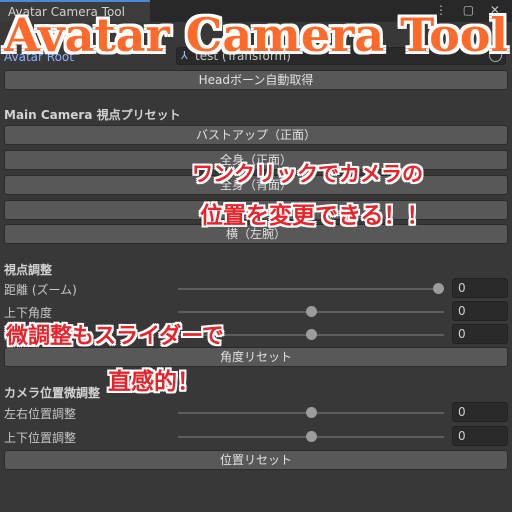 The image size is (512, 512). I want to click on one-click-callout-line2: 位置を変更できる！！, so click(315, 216).